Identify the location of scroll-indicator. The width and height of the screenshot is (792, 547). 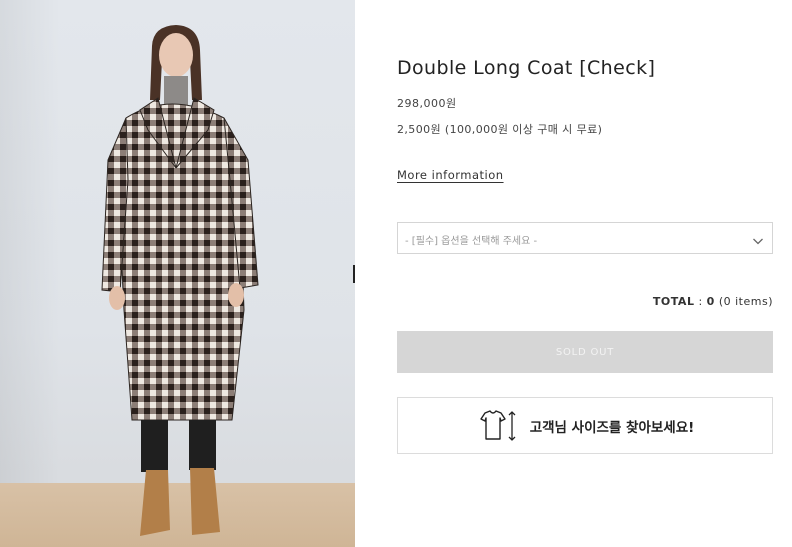
(354, 274).